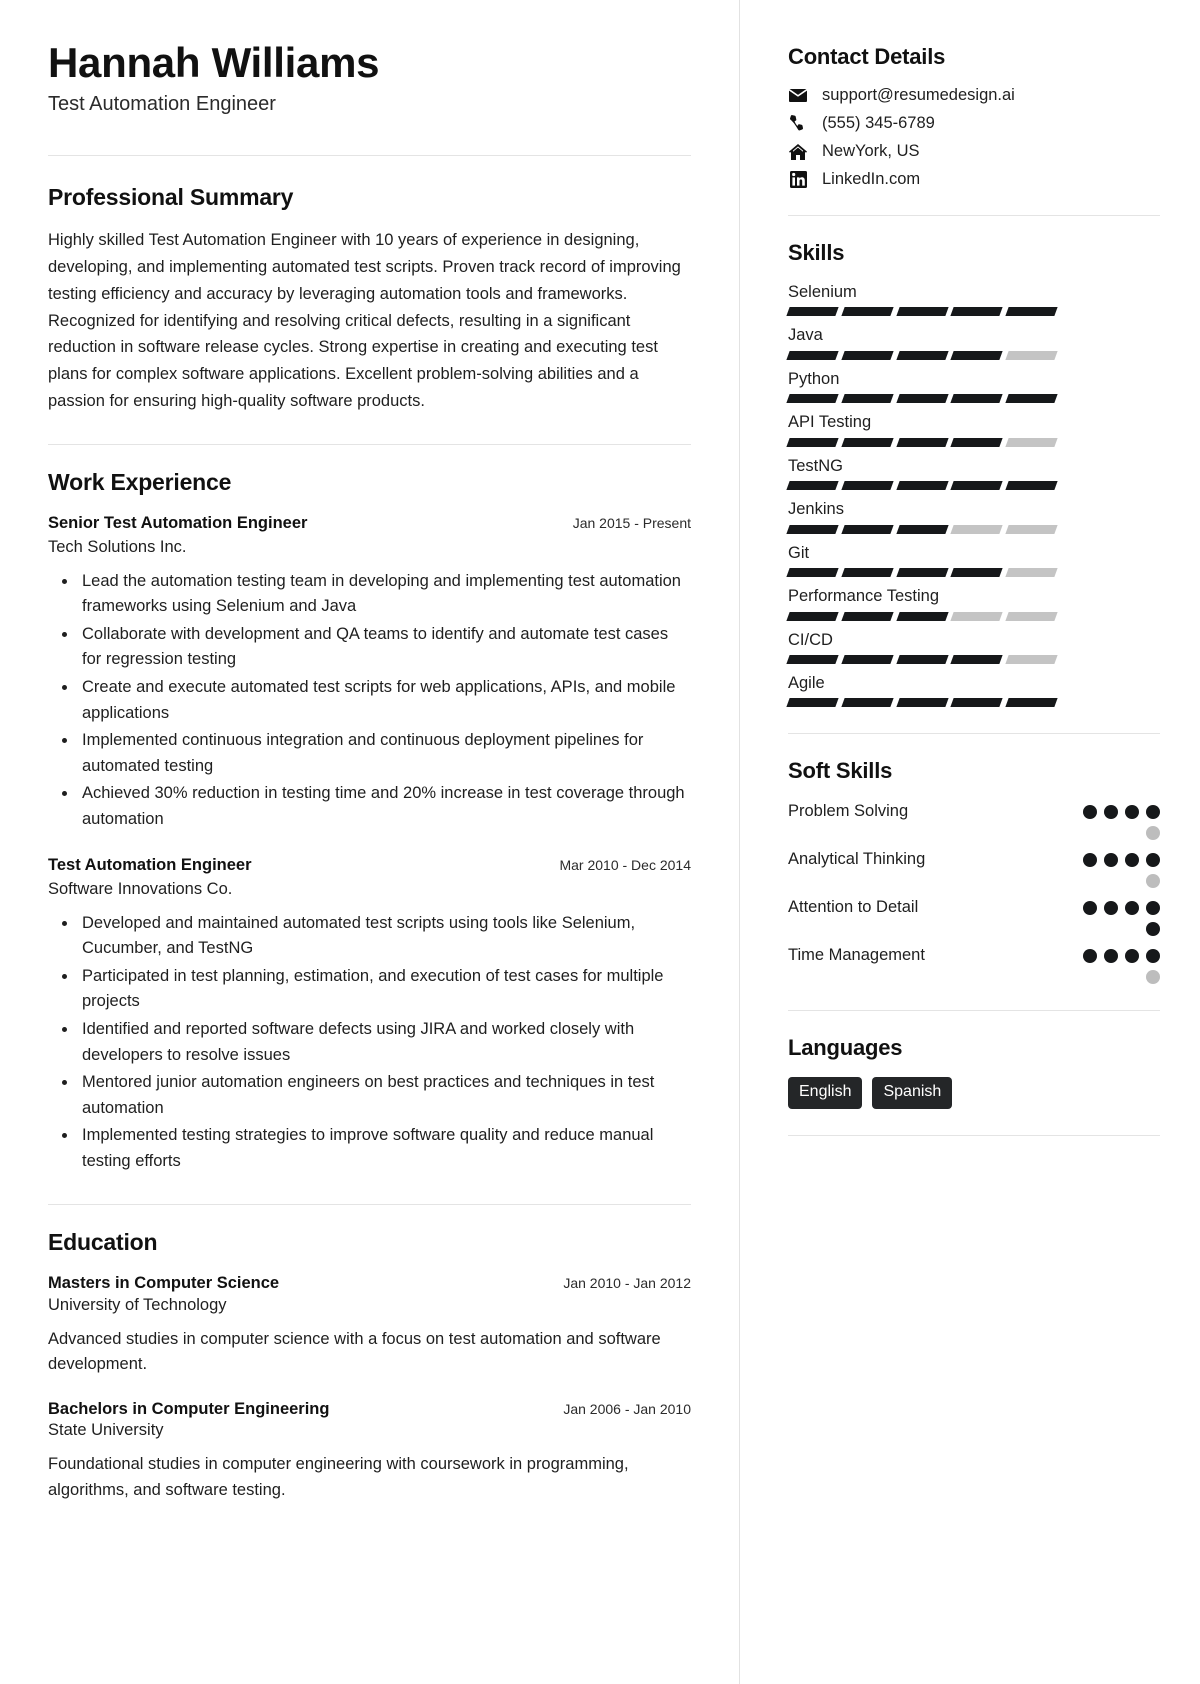  What do you see at coordinates (973, 299) in the screenshot?
I see `skill-row: Selenium` at bounding box center [973, 299].